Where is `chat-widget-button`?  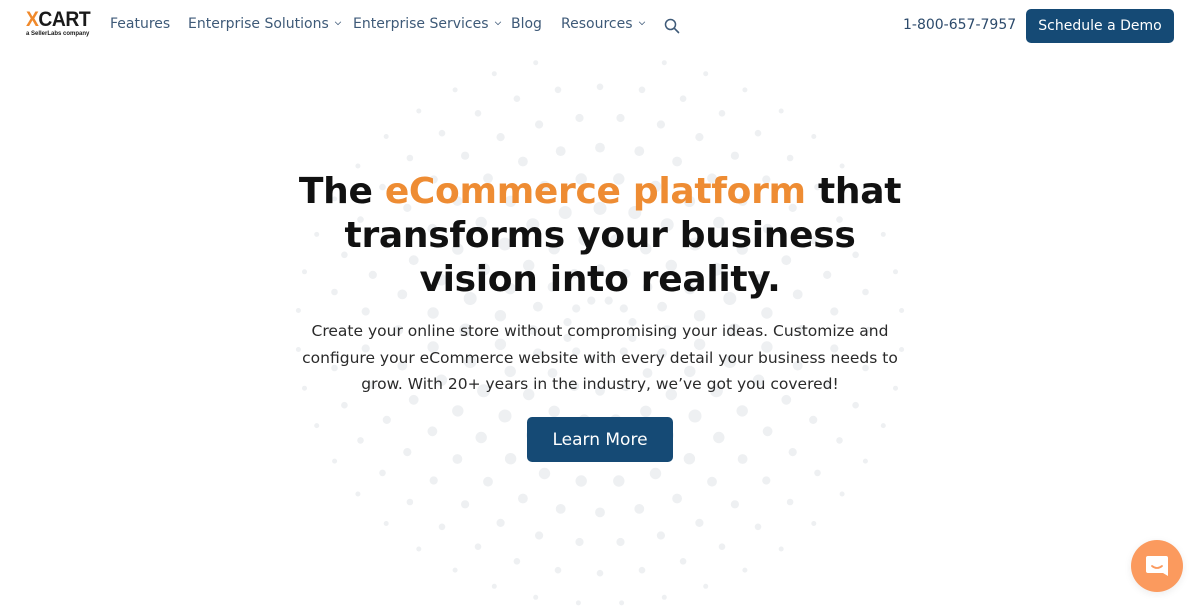
chat-widget-button is located at coordinates (1157, 566).